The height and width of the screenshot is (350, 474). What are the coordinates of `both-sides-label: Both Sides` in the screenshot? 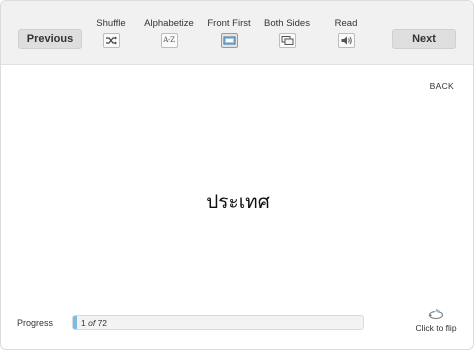 It's located at (287, 23).